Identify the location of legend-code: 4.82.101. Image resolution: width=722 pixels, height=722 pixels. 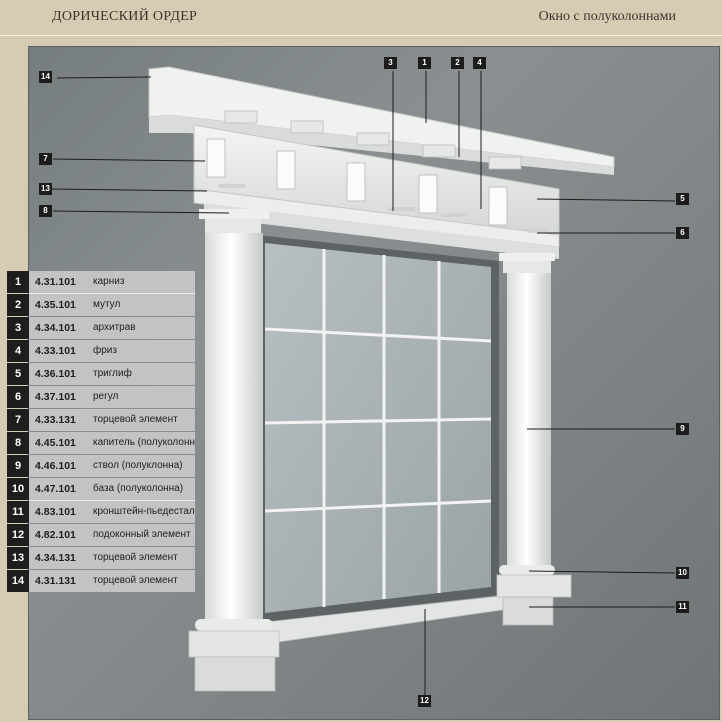
(59, 535).